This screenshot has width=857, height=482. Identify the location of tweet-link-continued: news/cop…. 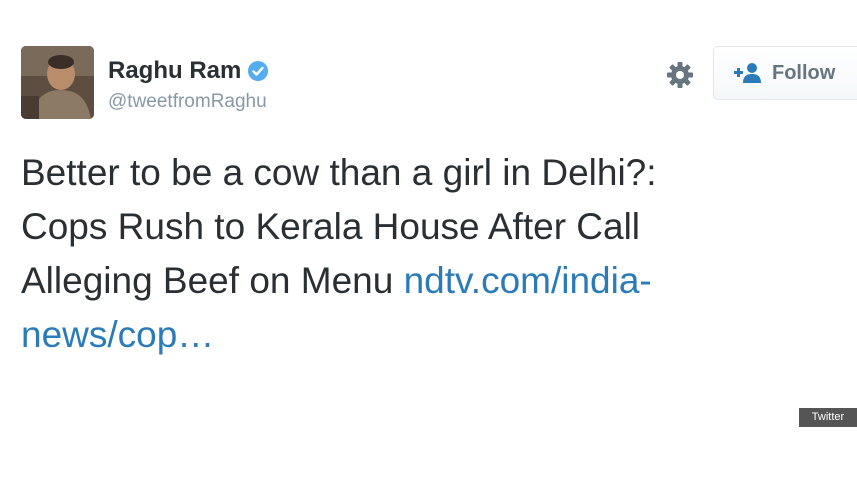
(117, 334).